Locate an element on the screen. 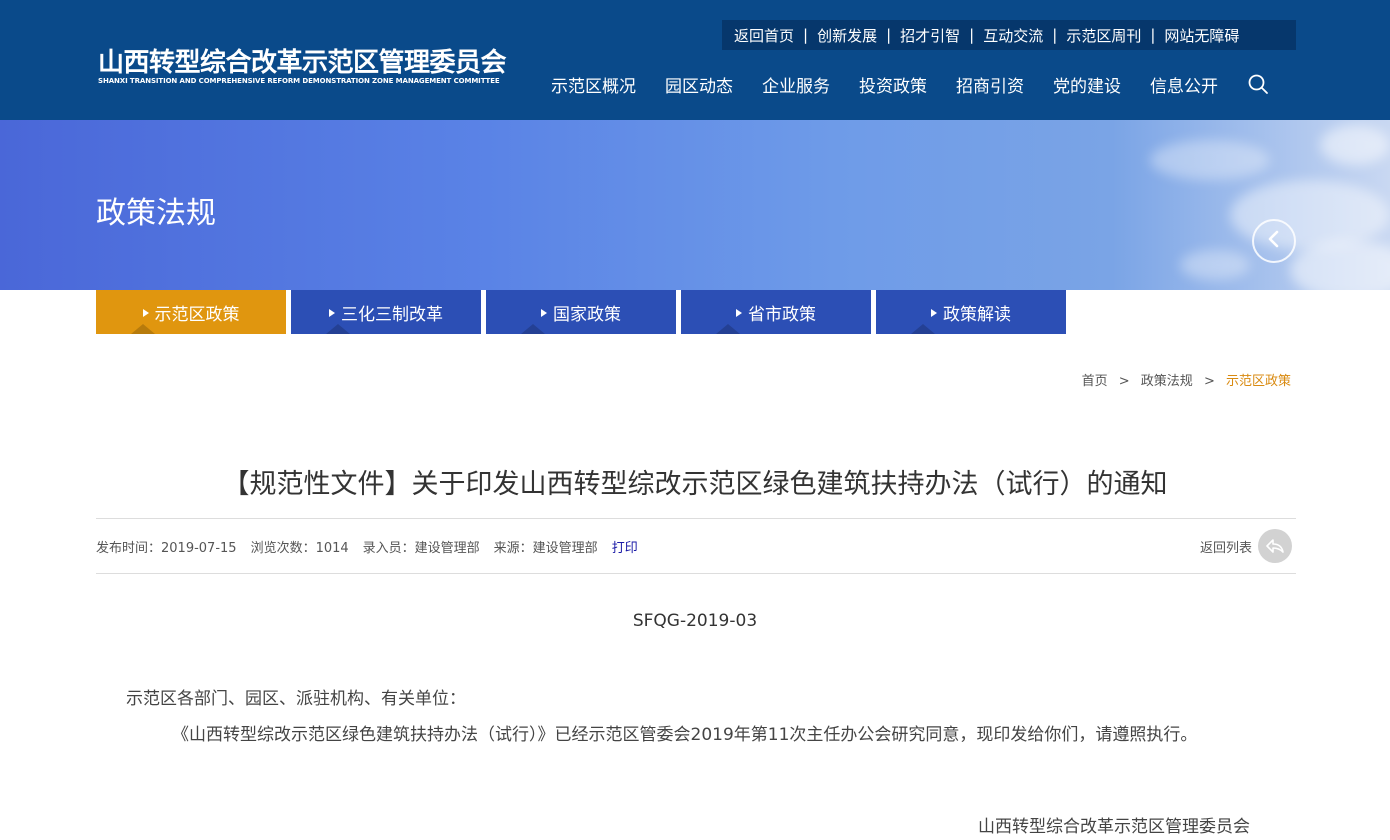 This screenshot has width=1390, height=840. chevron-left-icon is located at coordinates (1274, 241).